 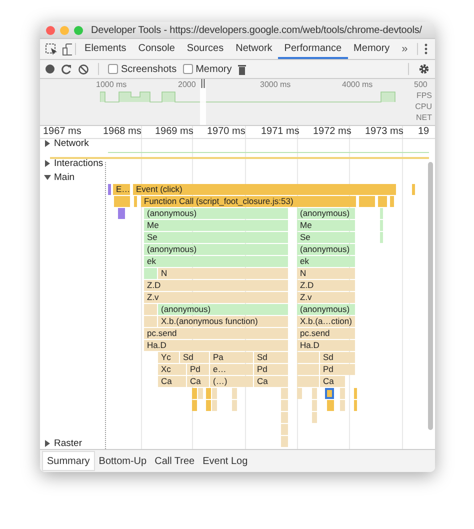 What do you see at coordinates (74, 163) in the screenshot?
I see `track-header: Interactions` at bounding box center [74, 163].